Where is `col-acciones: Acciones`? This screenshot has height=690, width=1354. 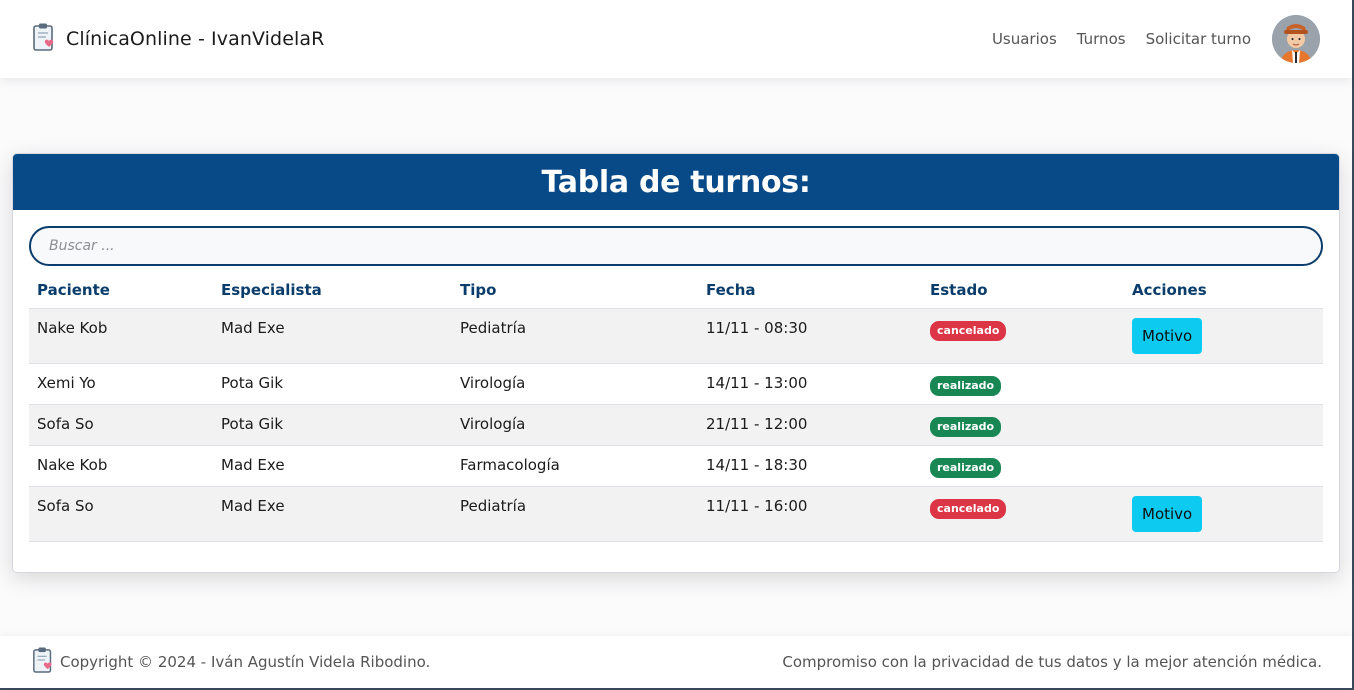 col-acciones: Acciones is located at coordinates (1223, 290).